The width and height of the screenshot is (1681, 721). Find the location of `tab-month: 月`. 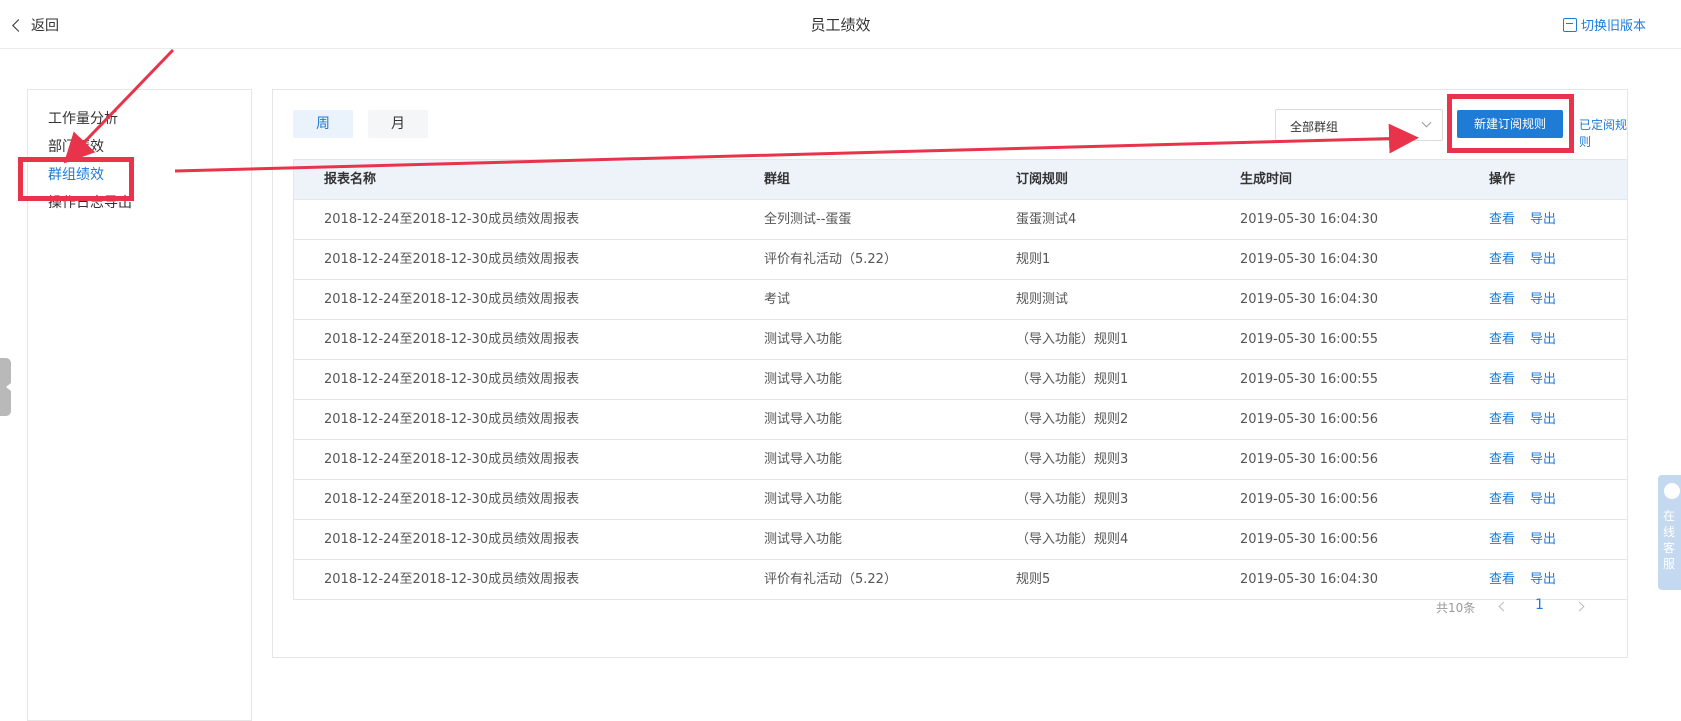

tab-month: 月 is located at coordinates (398, 124).